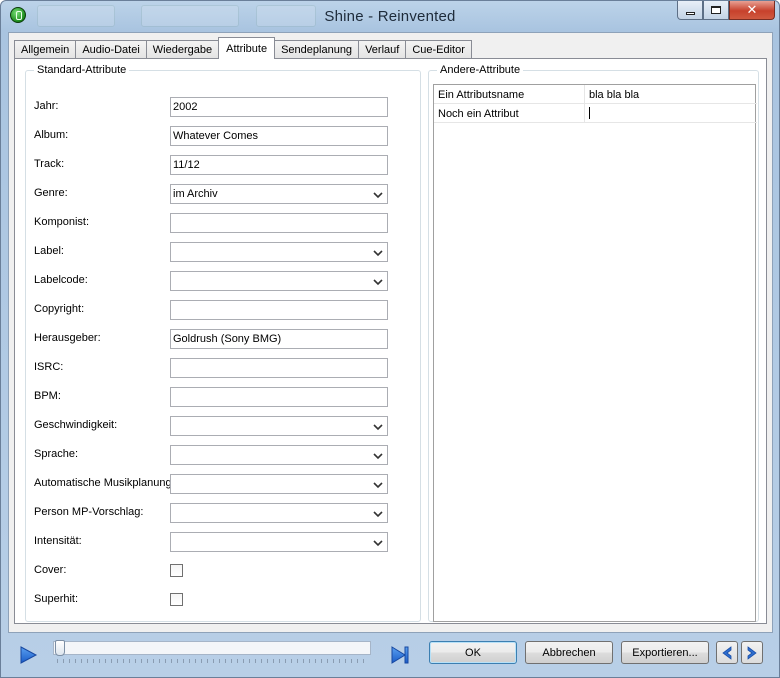 Image resolution: width=780 pixels, height=678 pixels. Describe the element at coordinates (279, 513) in the screenshot. I see `person-mp-vorschlag-select` at that location.